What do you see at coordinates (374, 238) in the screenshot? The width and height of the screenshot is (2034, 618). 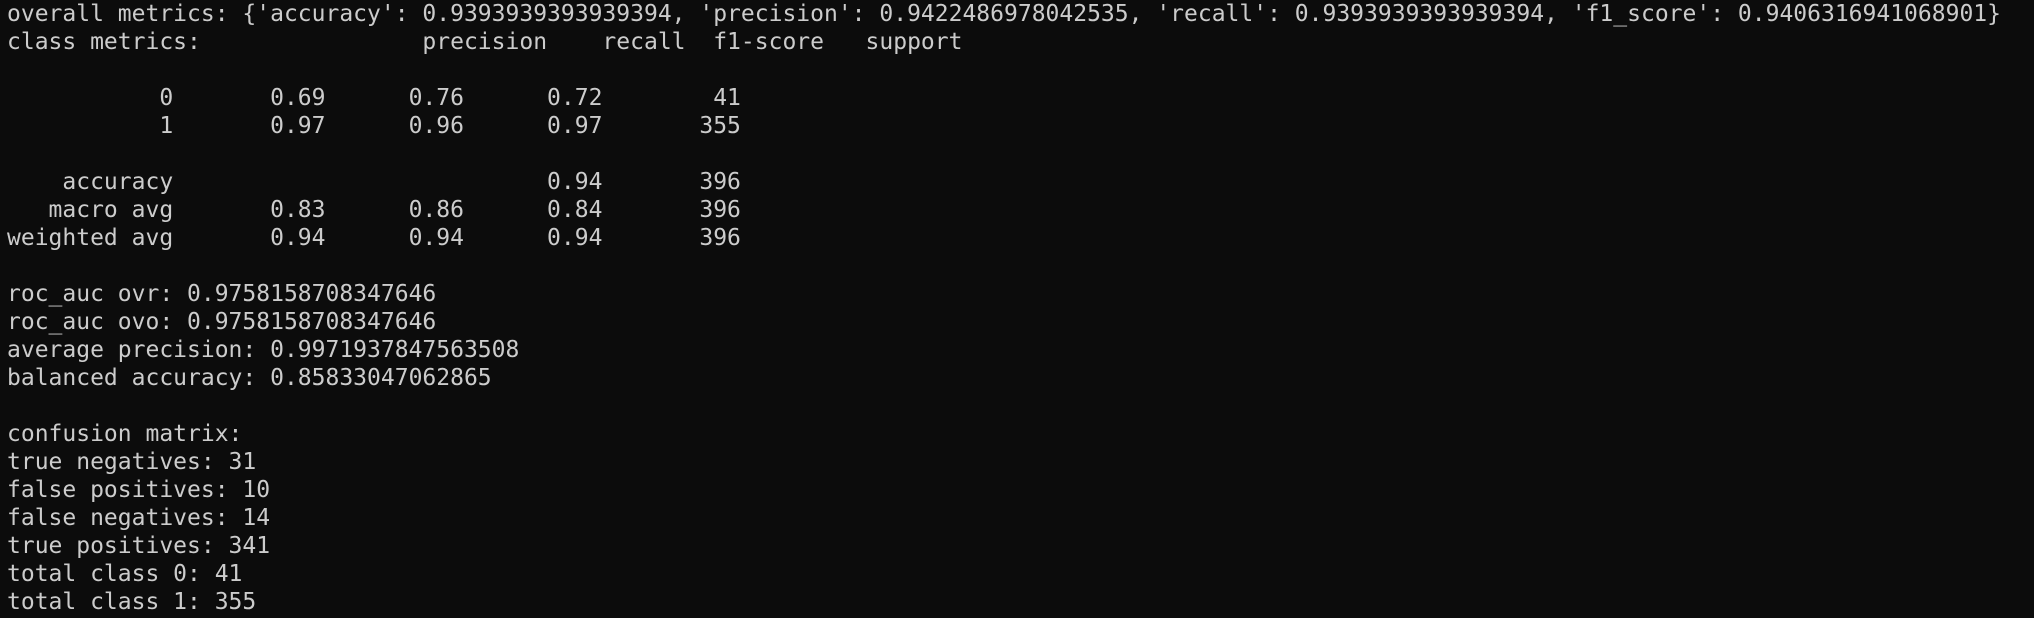 I see `weighted-avg-row: weighted avg 0.94 0.94 0.94 396` at bounding box center [374, 238].